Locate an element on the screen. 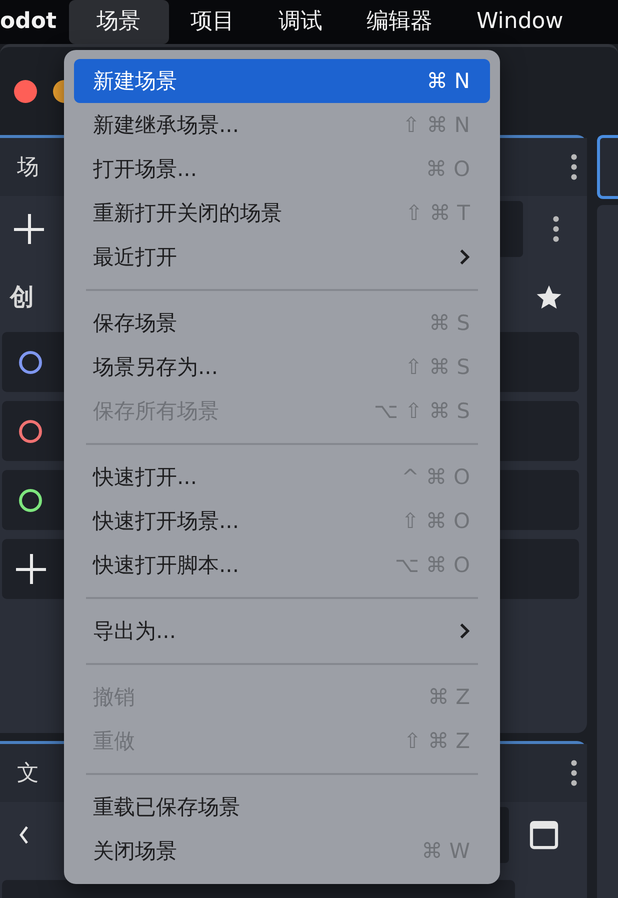 The image size is (618, 898). menu-bar-item: 调试 is located at coordinates (300, 22).